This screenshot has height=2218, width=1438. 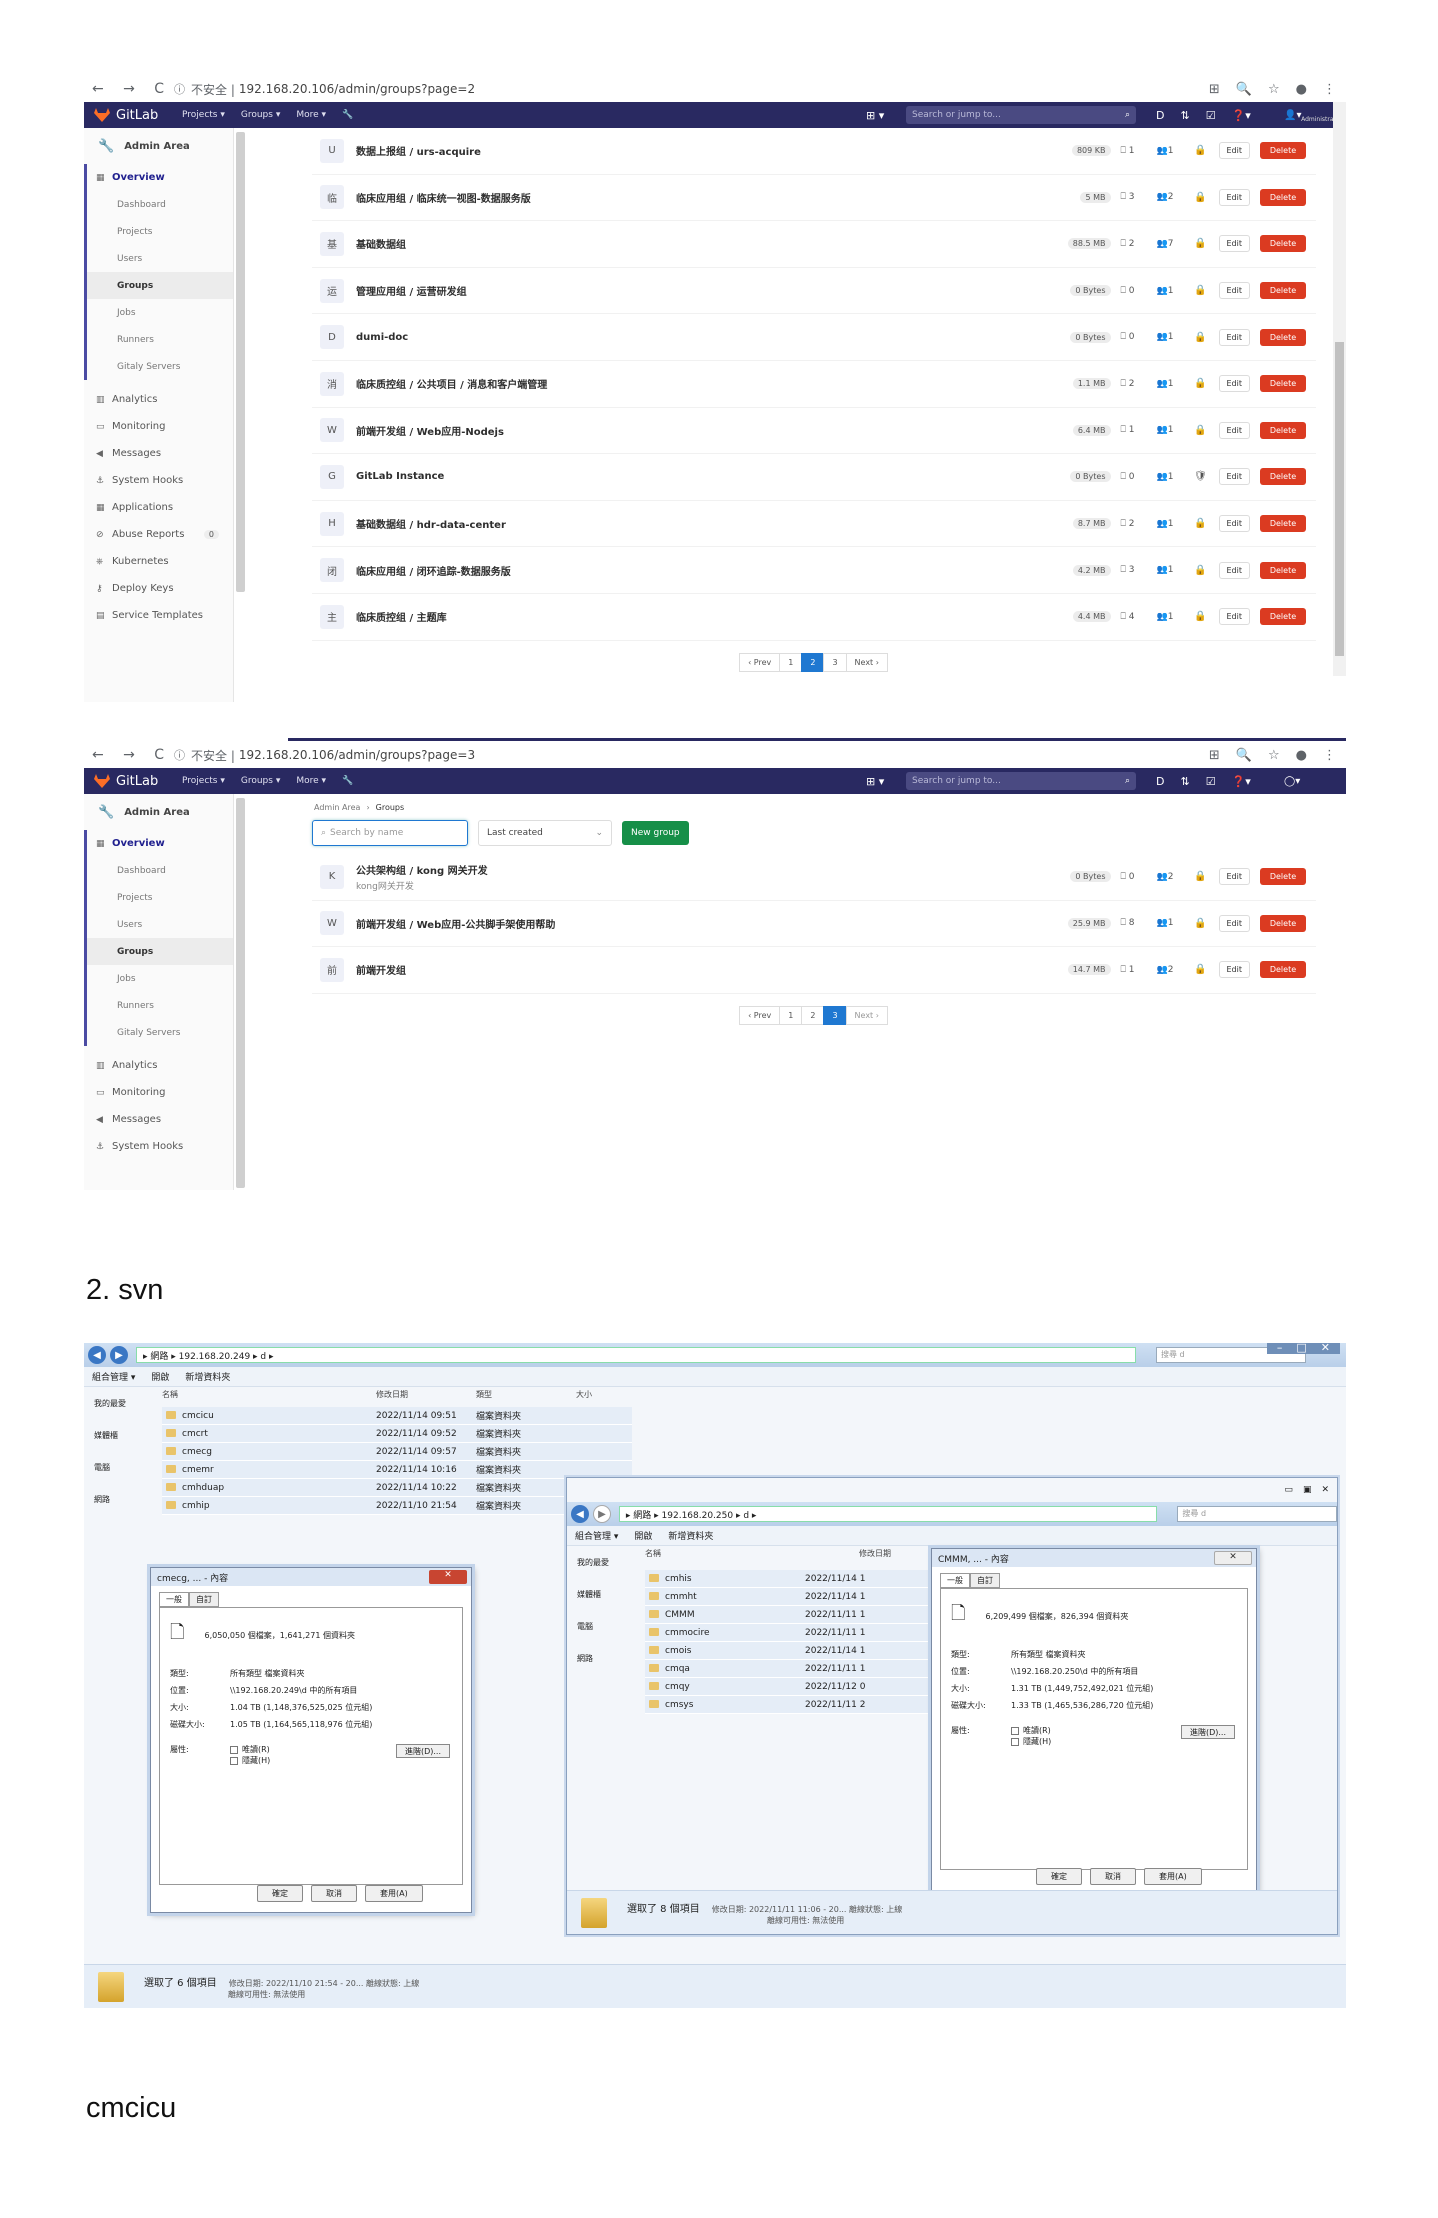 What do you see at coordinates (790, 1597) in the screenshot?
I see `file-row: cmmht 2022/11/14 1` at bounding box center [790, 1597].